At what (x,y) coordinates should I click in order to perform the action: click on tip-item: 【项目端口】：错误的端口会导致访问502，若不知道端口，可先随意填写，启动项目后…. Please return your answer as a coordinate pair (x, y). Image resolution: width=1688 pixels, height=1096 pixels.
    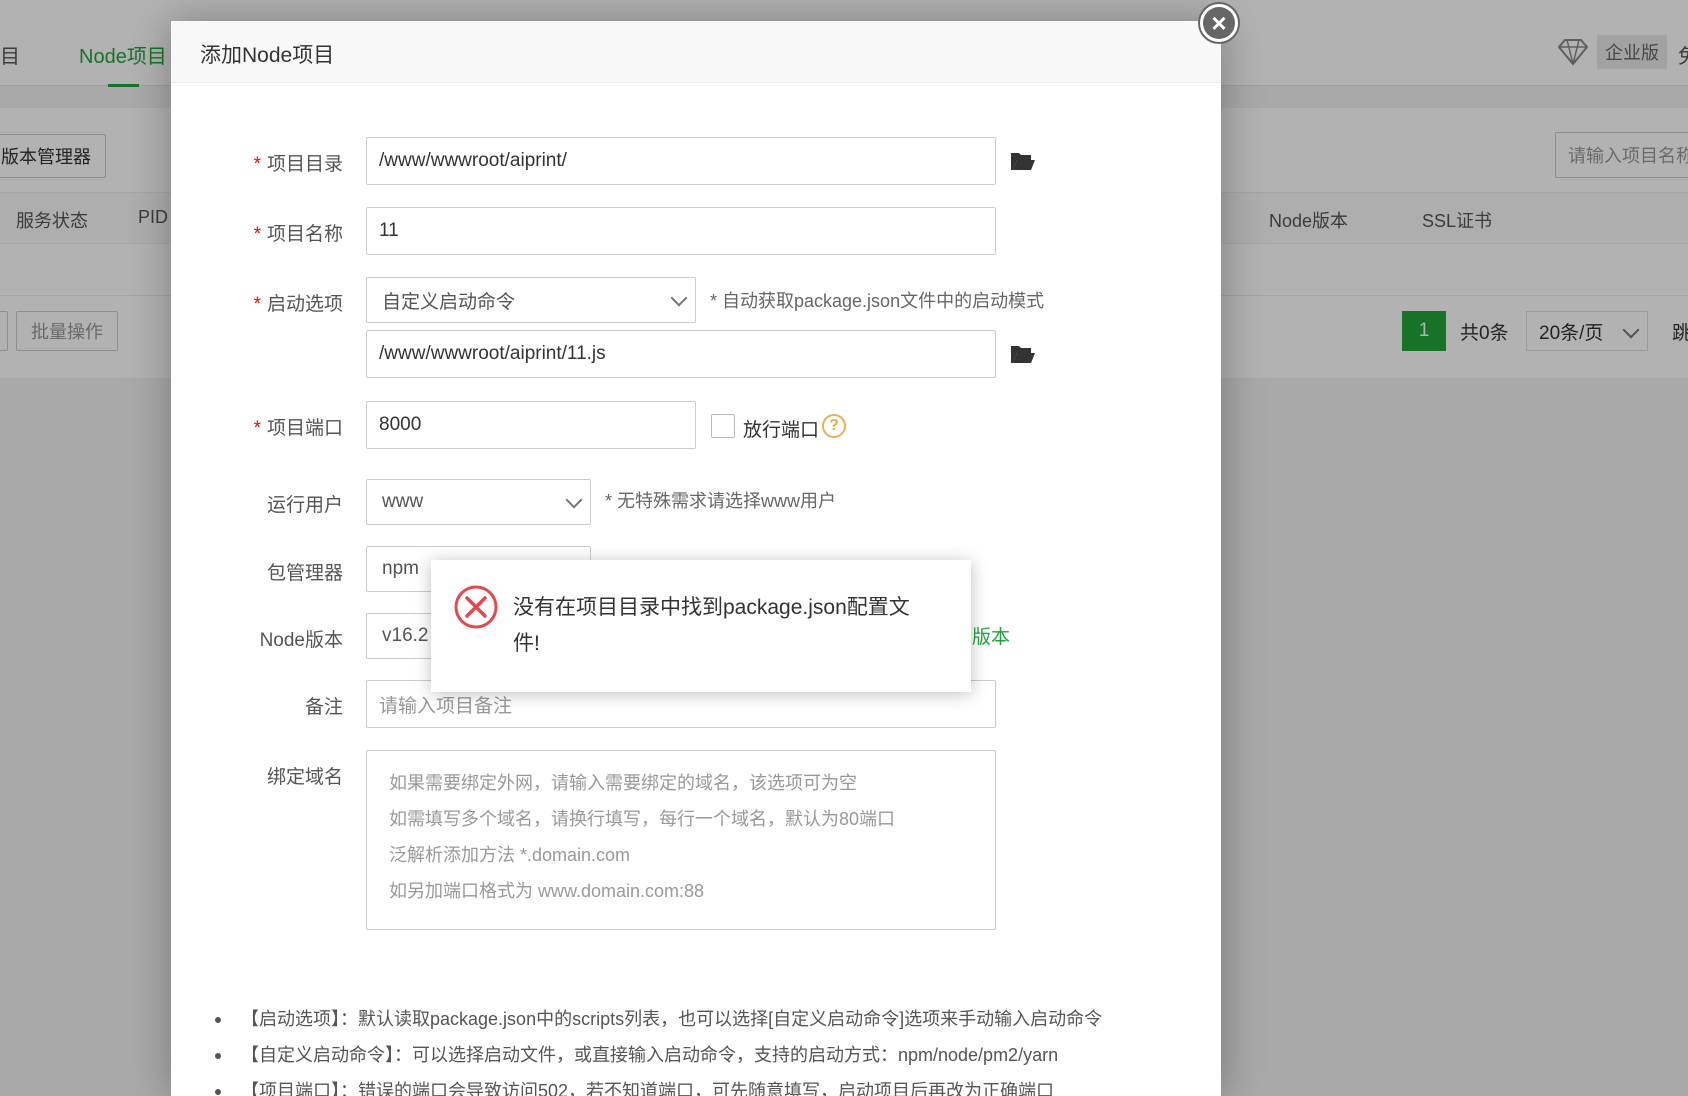
    Looking at the image, I should click on (658, 1084).